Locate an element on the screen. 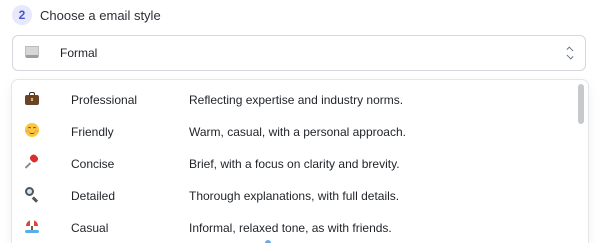 This screenshot has height=243, width=600. step-header: 2 Choose a email style is located at coordinates (86, 15).